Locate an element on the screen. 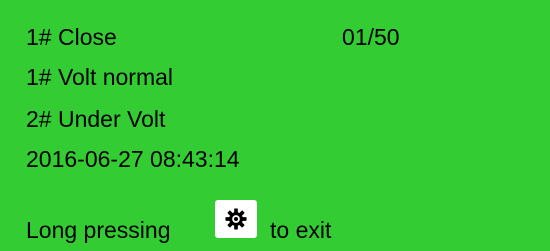  exit-instruction-suffix: to exit is located at coordinates (301, 230).